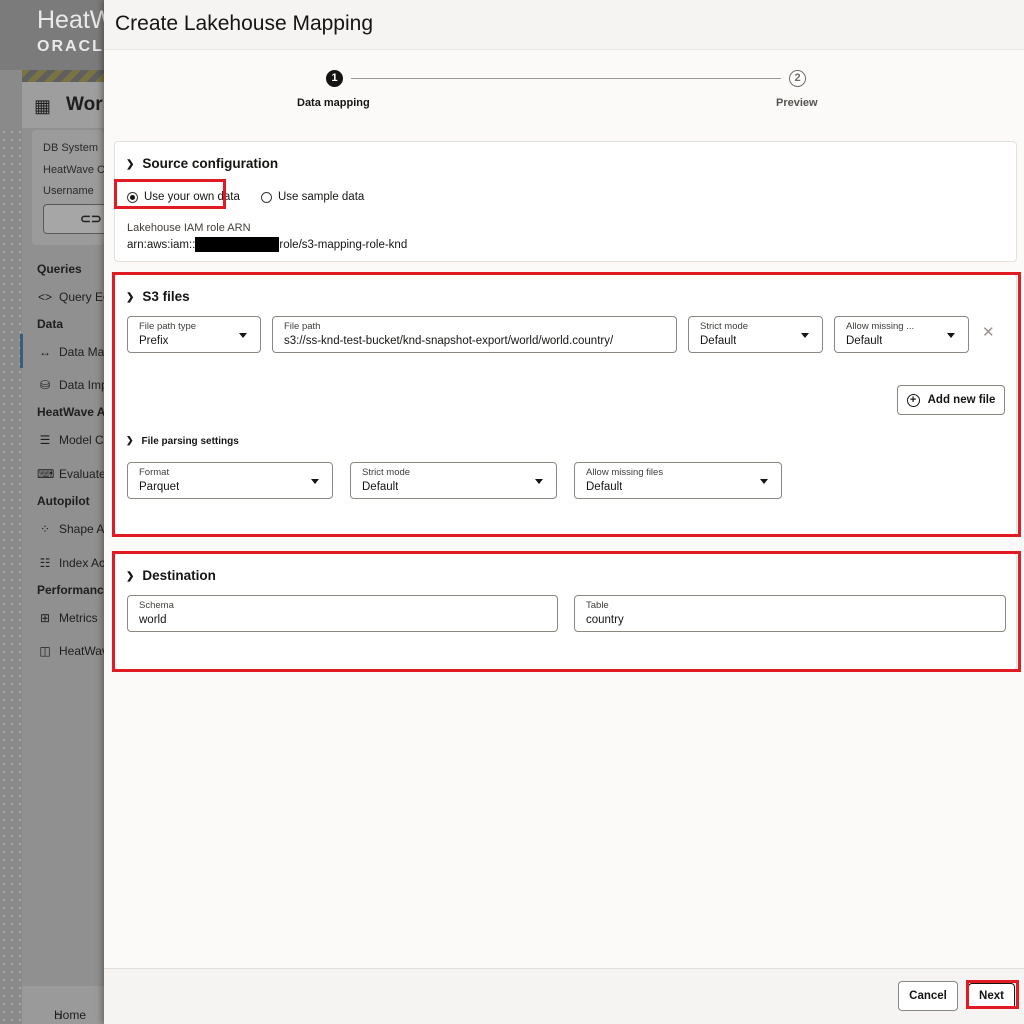  I want to click on format-select: Format Parquet, so click(230, 480).